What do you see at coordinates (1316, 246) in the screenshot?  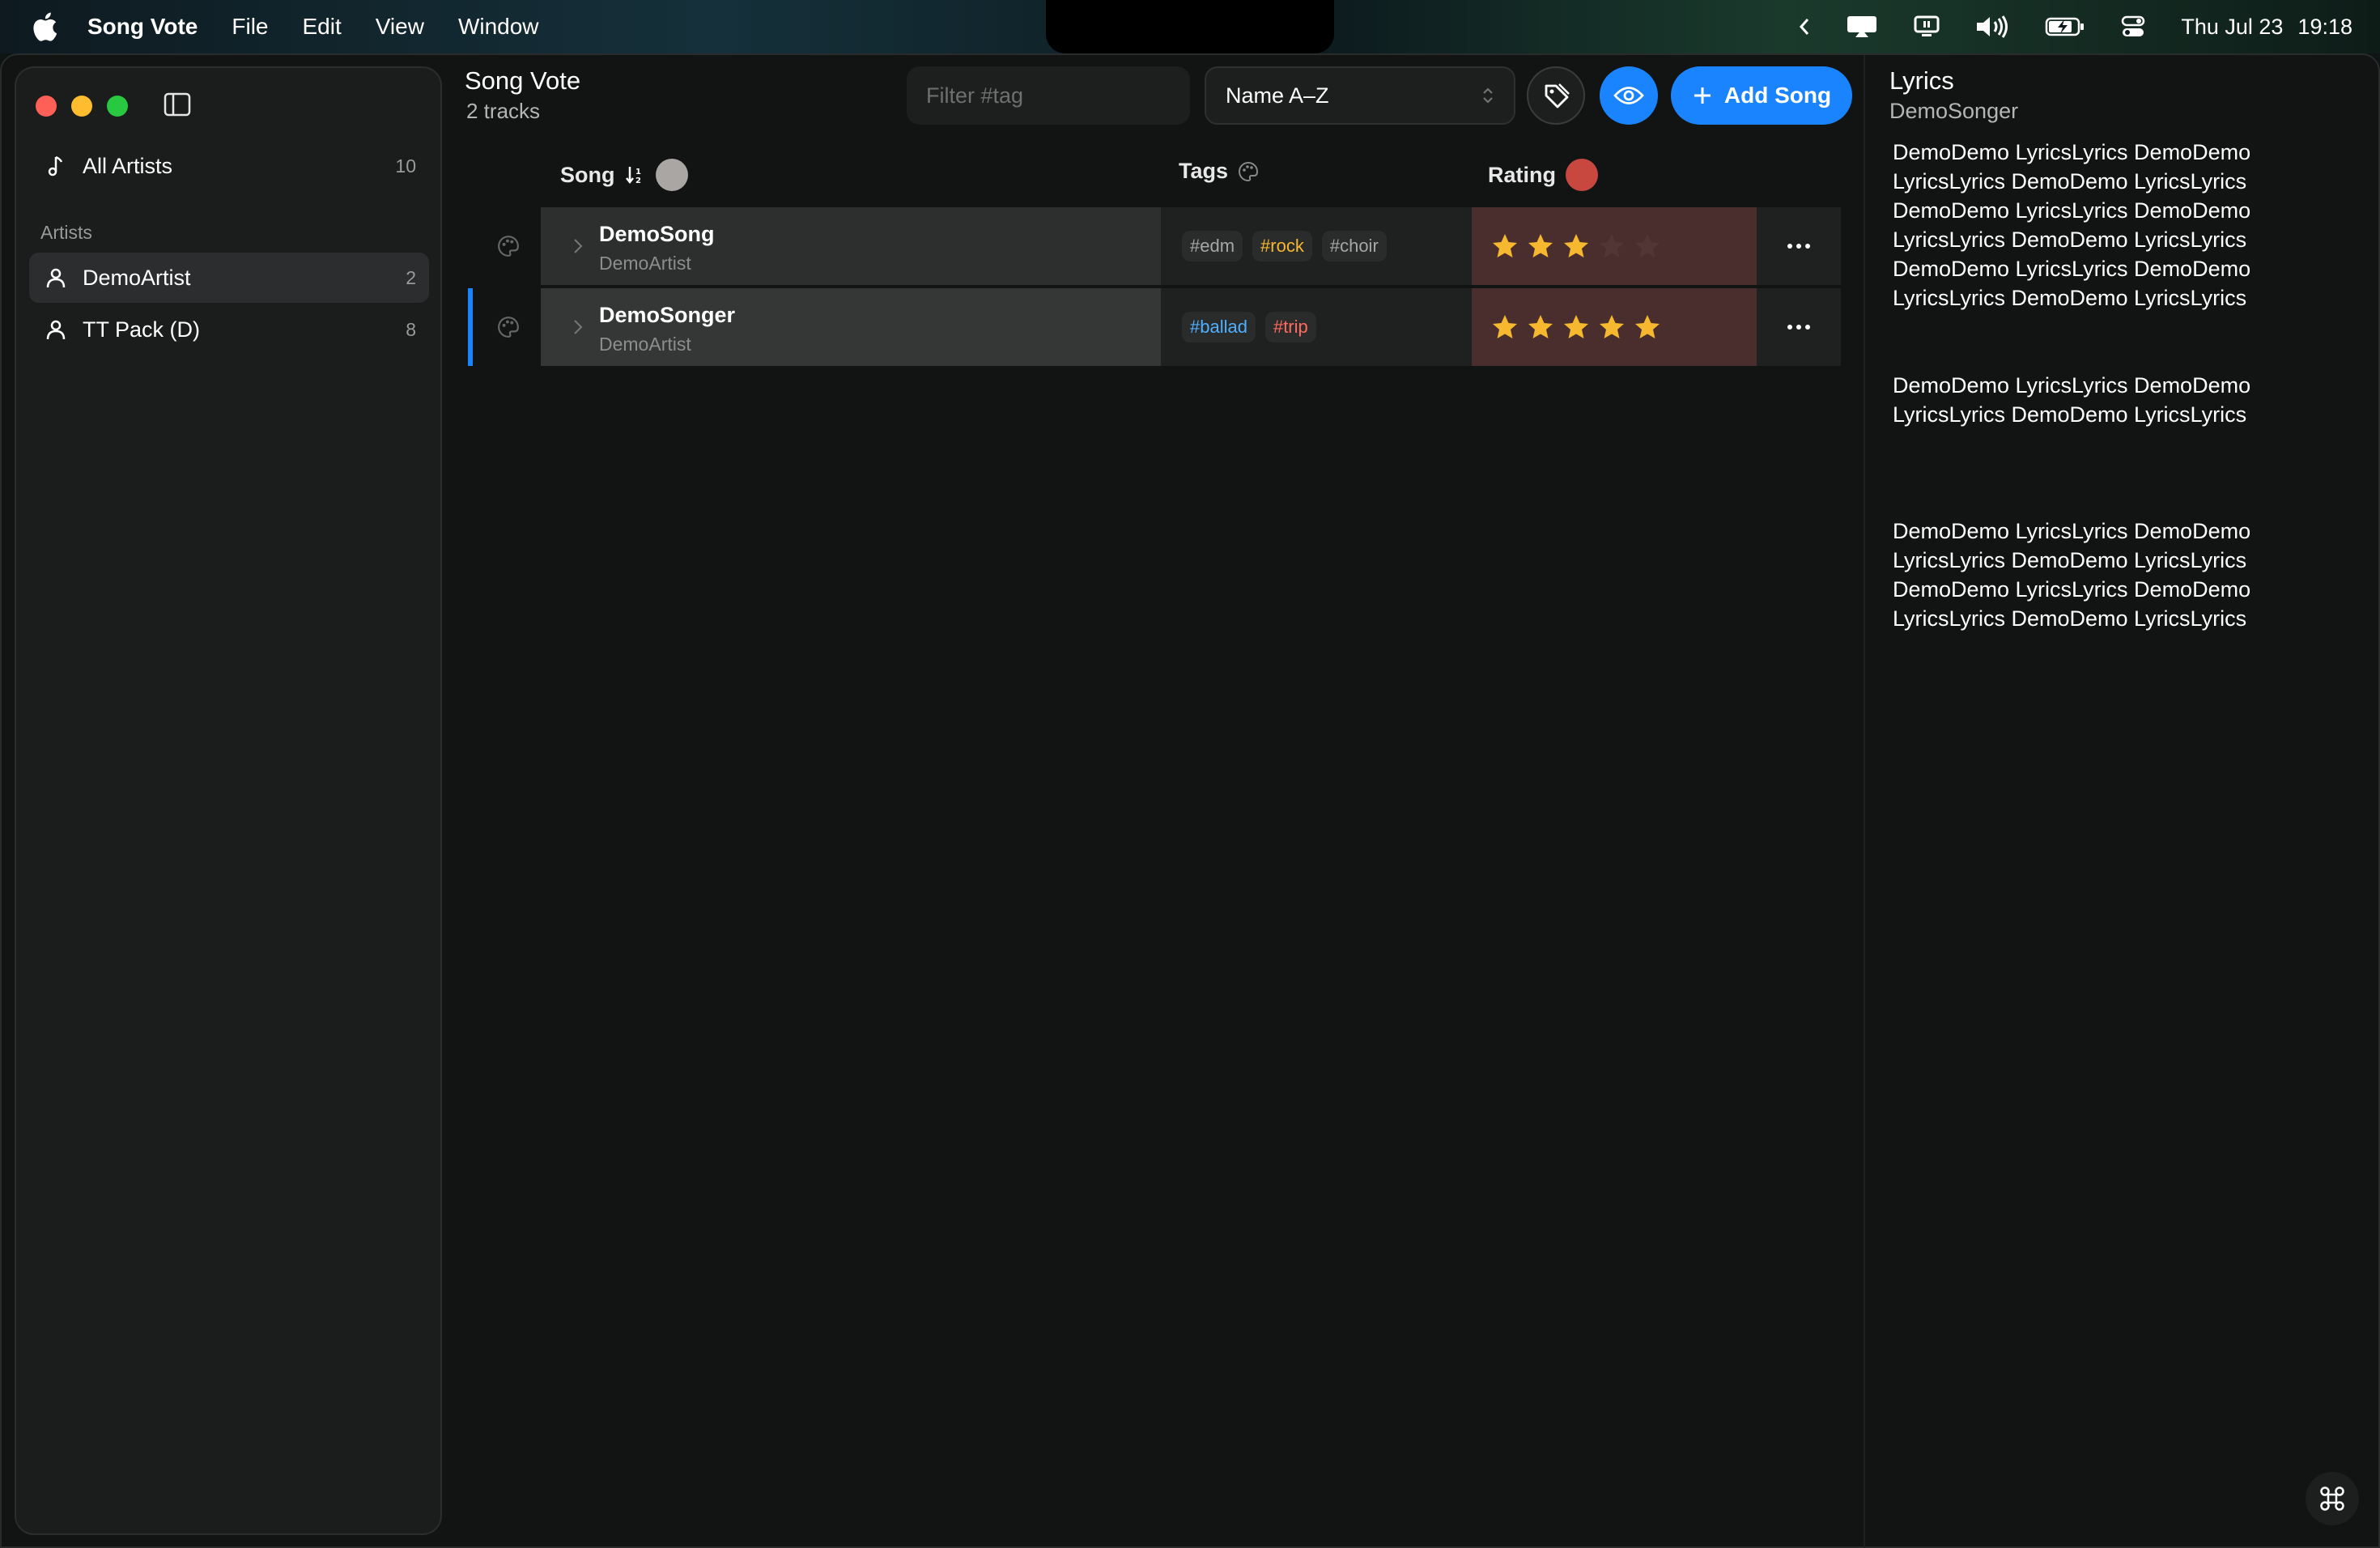 I see `tags-cell: #edm #rock #choir` at bounding box center [1316, 246].